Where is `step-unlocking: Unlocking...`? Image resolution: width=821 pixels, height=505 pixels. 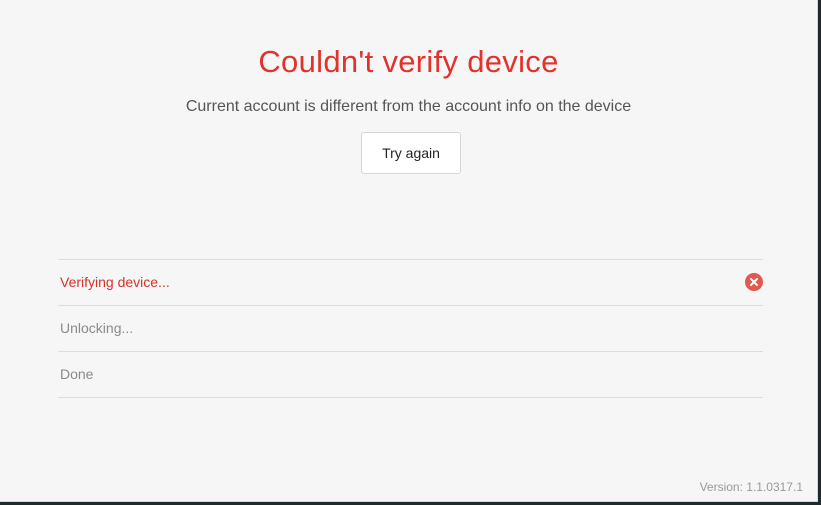 step-unlocking: Unlocking... is located at coordinates (410, 329).